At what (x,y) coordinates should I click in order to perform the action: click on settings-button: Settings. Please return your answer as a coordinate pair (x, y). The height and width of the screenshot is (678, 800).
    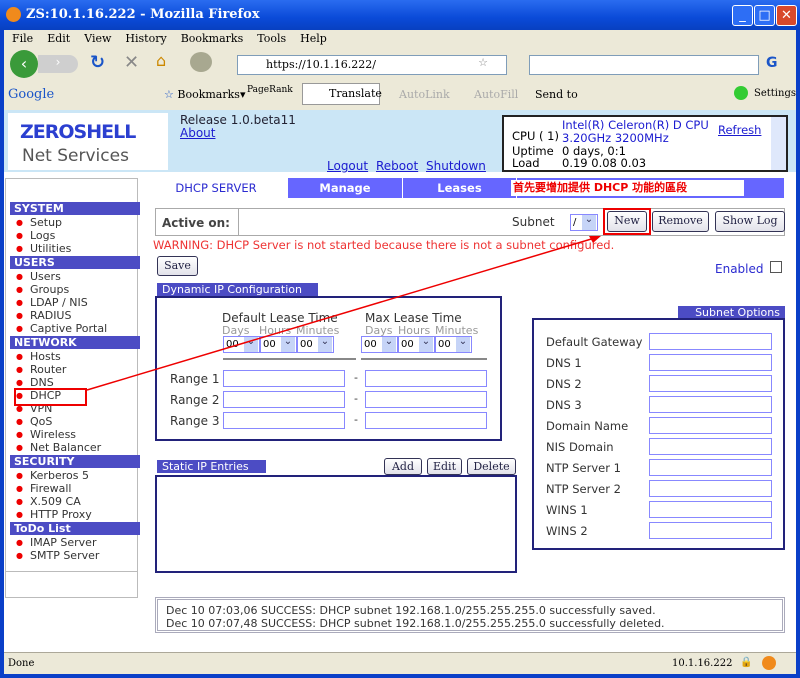
    Looking at the image, I should click on (775, 93).